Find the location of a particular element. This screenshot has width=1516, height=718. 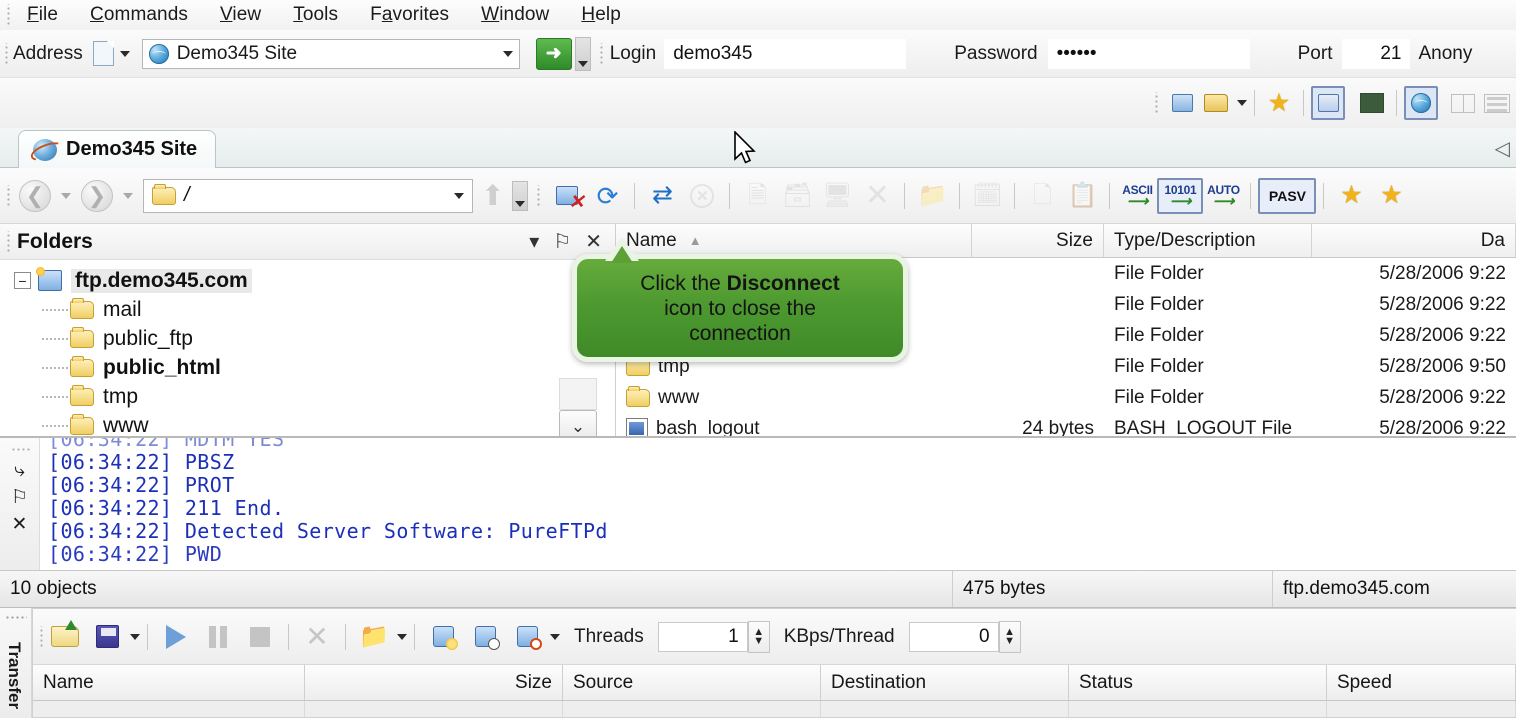

tab-collapse-icon: ◁ is located at coordinates (1502, 148).